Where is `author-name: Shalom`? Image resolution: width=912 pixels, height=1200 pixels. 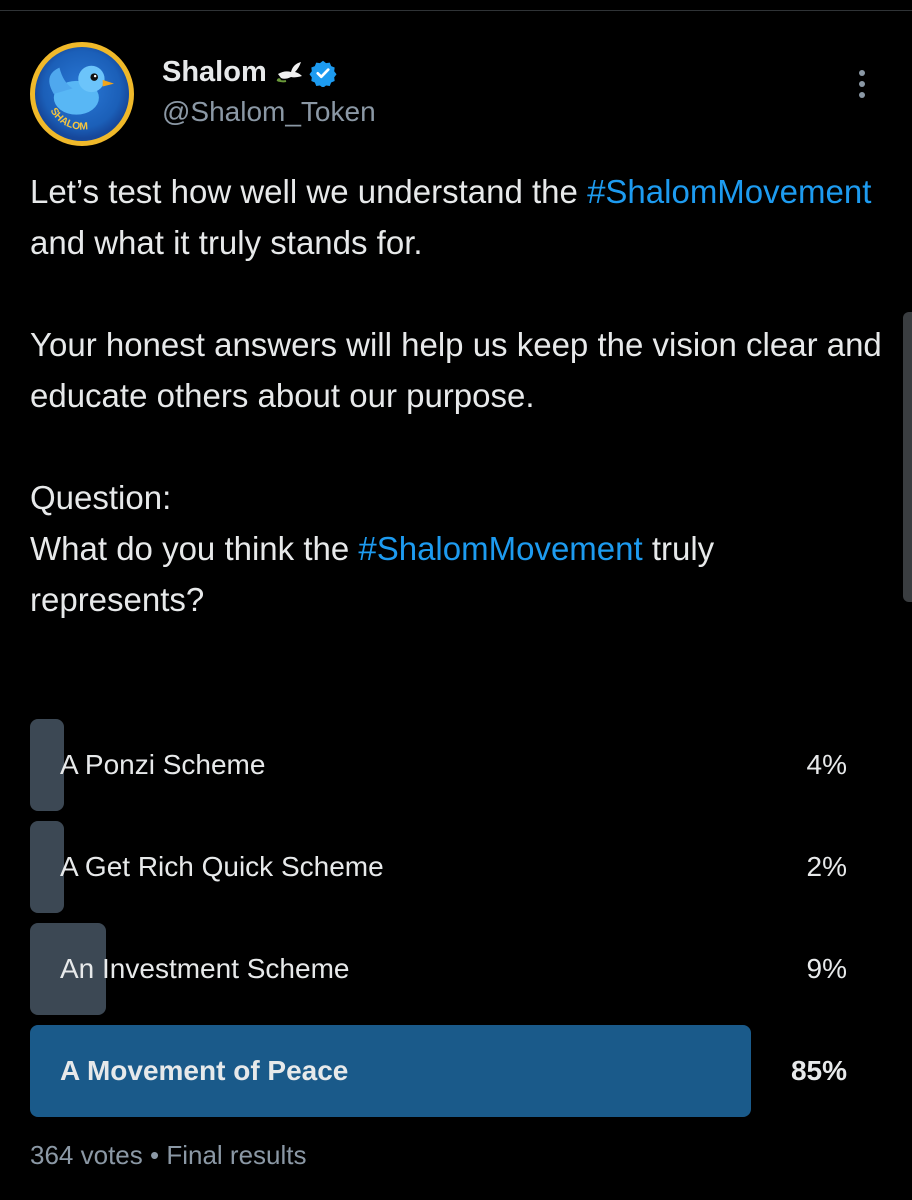
author-name: Shalom is located at coordinates (214, 72).